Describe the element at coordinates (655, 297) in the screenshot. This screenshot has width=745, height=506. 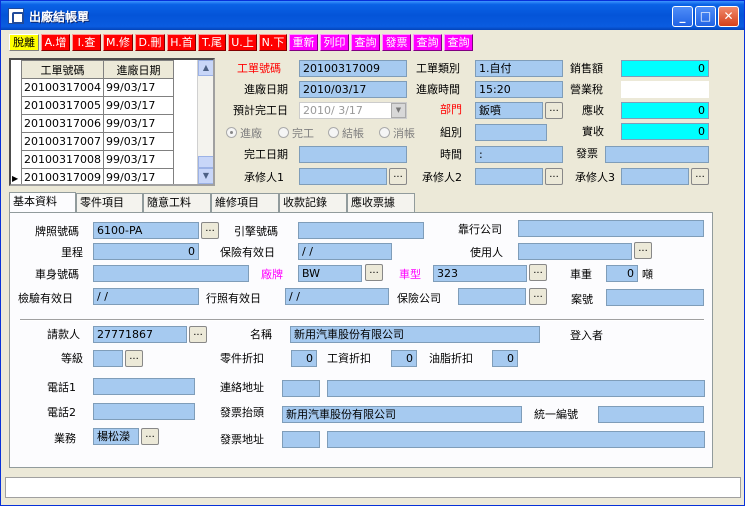
I see `case-no-field` at that location.